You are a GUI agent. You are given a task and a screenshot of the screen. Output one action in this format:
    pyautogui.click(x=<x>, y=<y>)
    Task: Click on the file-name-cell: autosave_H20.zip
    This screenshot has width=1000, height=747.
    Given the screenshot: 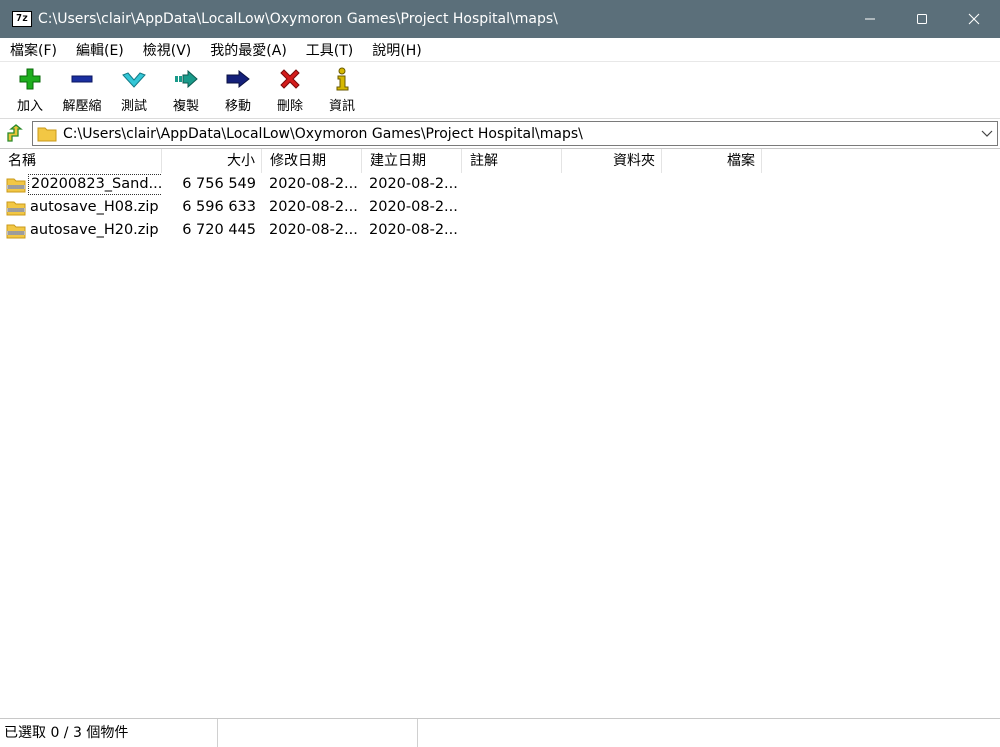 What is the action you would take?
    pyautogui.click(x=81, y=230)
    